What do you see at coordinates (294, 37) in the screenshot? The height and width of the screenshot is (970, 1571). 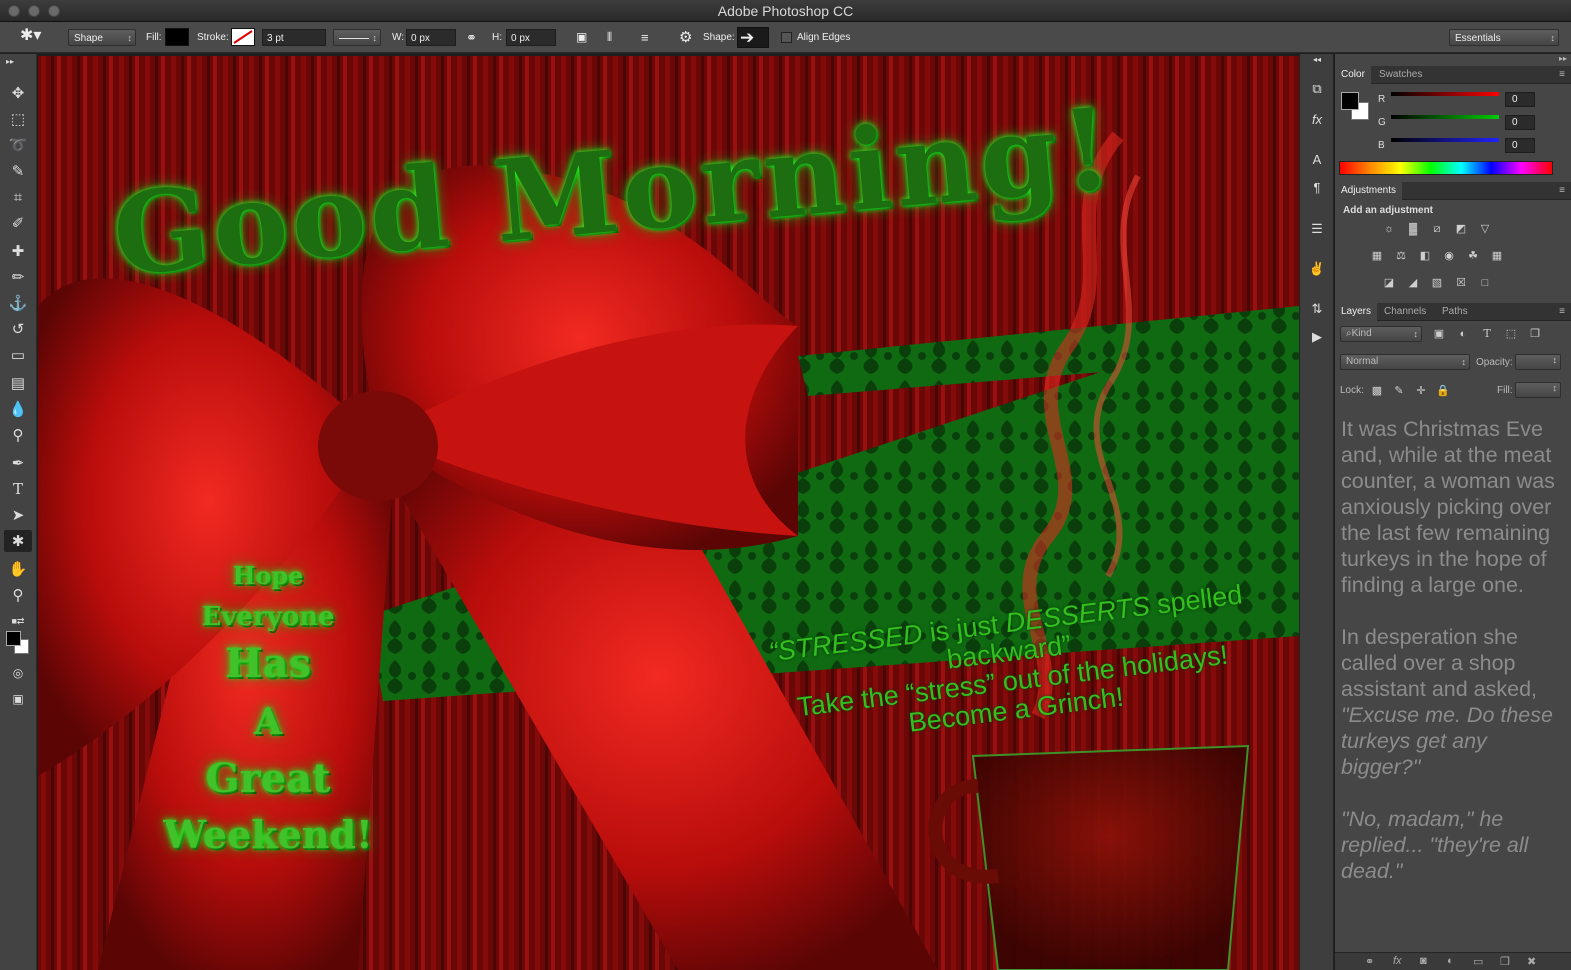 I see `stroke-width-field: 3 pt` at bounding box center [294, 37].